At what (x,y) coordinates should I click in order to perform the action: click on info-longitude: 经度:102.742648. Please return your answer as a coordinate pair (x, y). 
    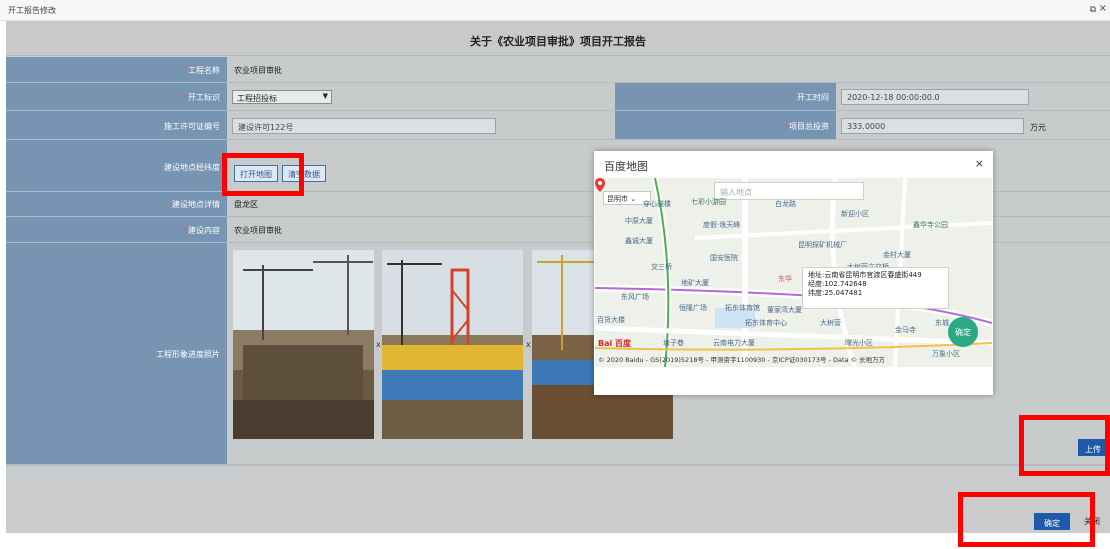
    Looking at the image, I should click on (837, 284).